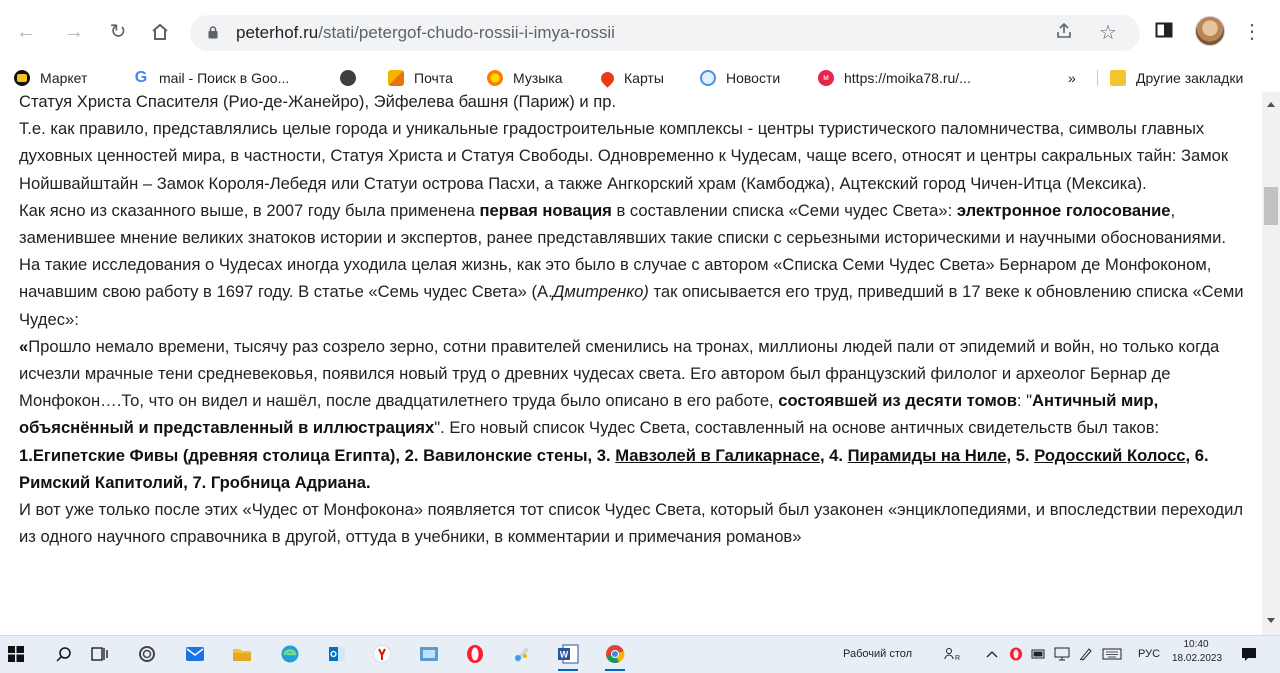  What do you see at coordinates (1109, 455) in the screenshot?
I see `link-colossus: Родосский Колосс` at bounding box center [1109, 455].